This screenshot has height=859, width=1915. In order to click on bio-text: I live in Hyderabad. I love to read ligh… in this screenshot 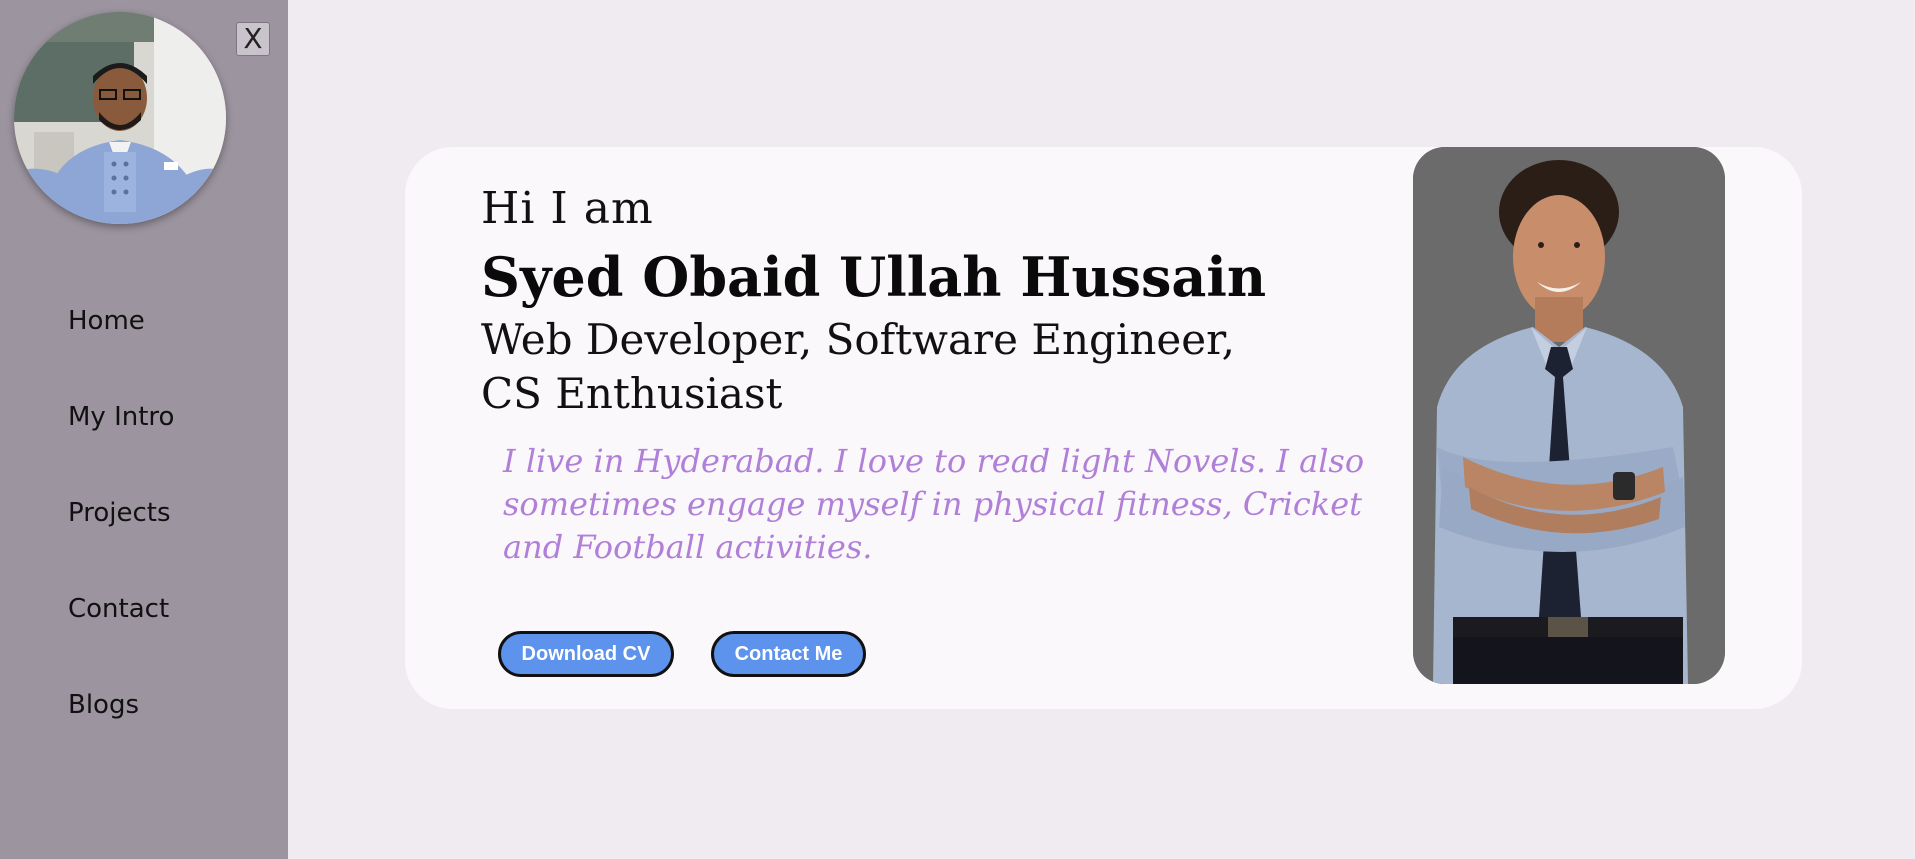, I will do `click(934, 504)`.